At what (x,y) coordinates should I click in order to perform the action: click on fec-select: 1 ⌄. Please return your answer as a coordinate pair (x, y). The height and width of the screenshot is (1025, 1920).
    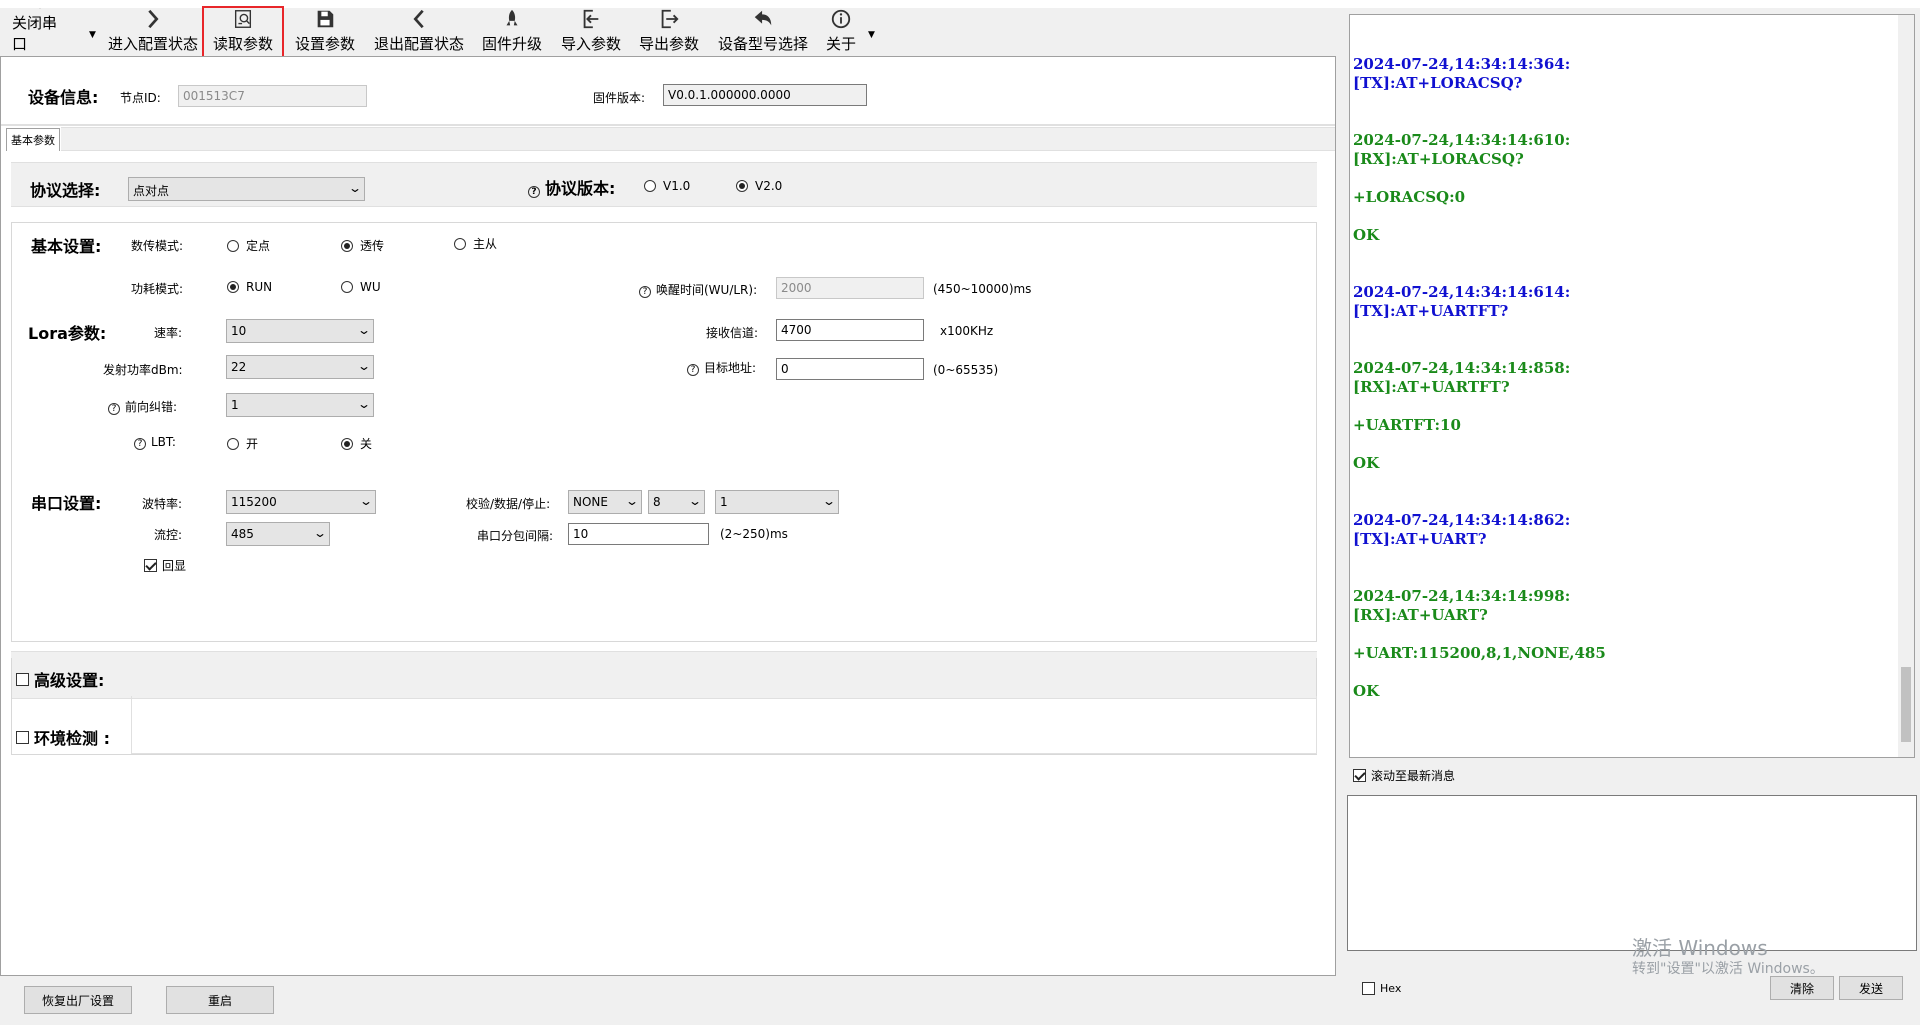
    Looking at the image, I should click on (300, 405).